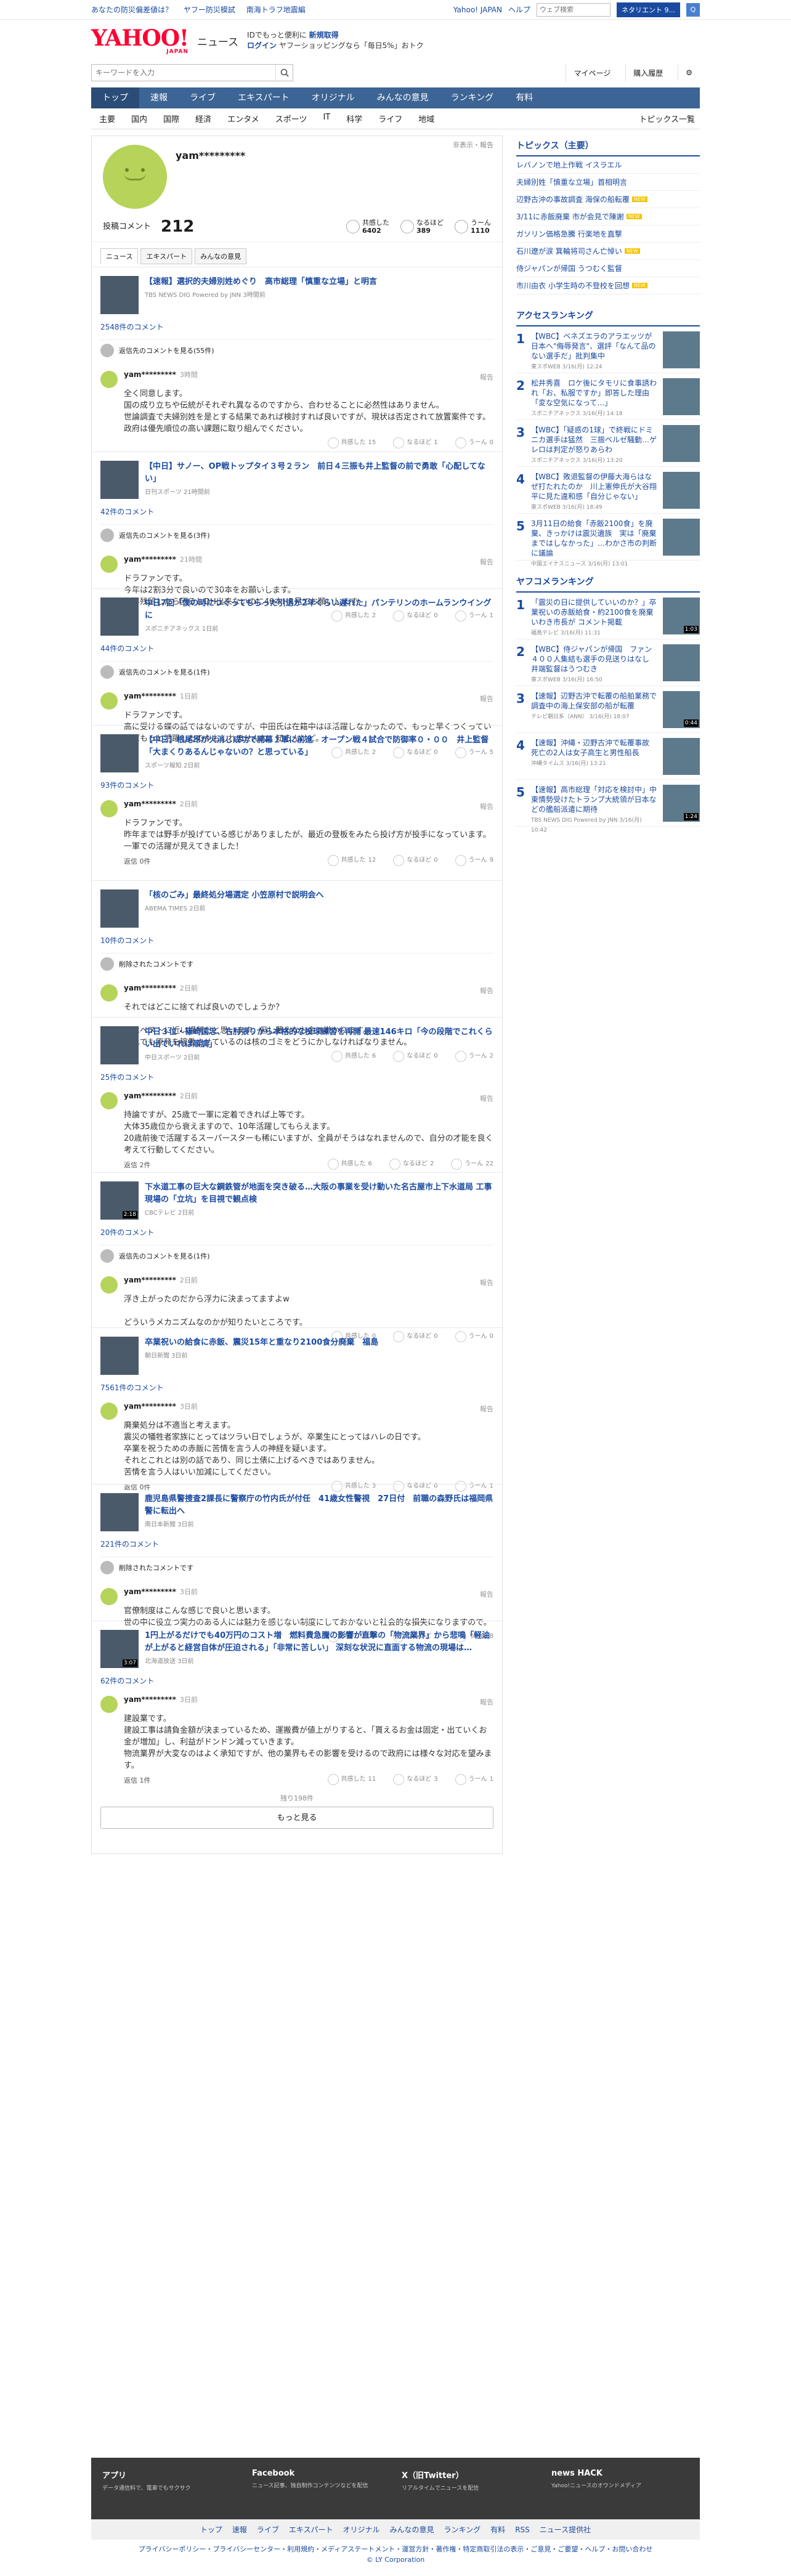 The image size is (791, 2576). Describe the element at coordinates (477, 10) in the screenshot. I see `yahoo-japan-link: Yahoo! JAPAN` at that location.